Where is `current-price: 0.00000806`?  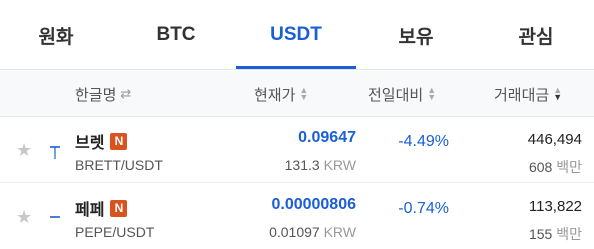 current-price: 0.00000806 is located at coordinates (313, 204).